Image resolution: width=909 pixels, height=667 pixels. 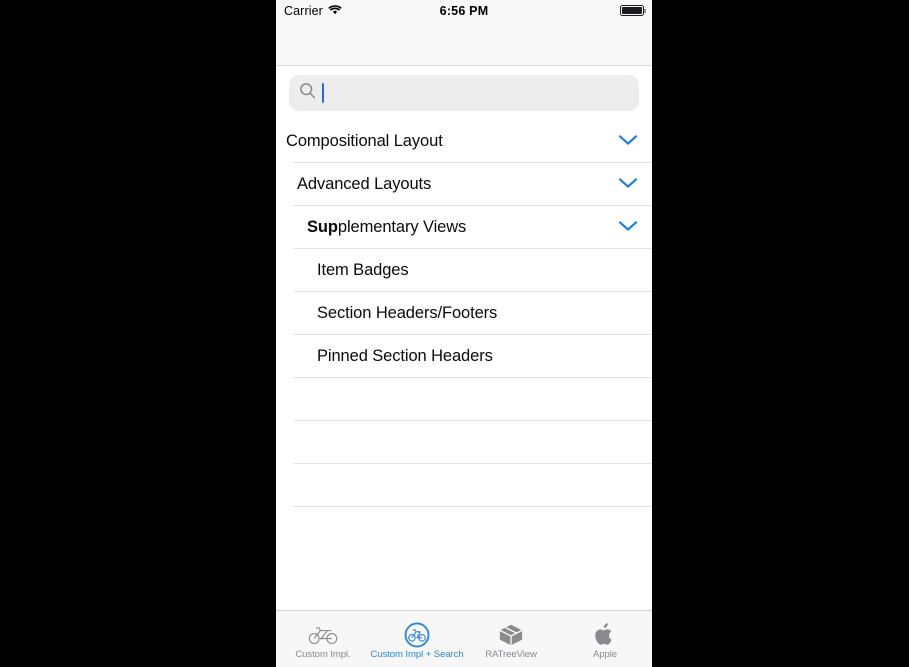 What do you see at coordinates (323, 93) in the screenshot?
I see `text-cursor` at bounding box center [323, 93].